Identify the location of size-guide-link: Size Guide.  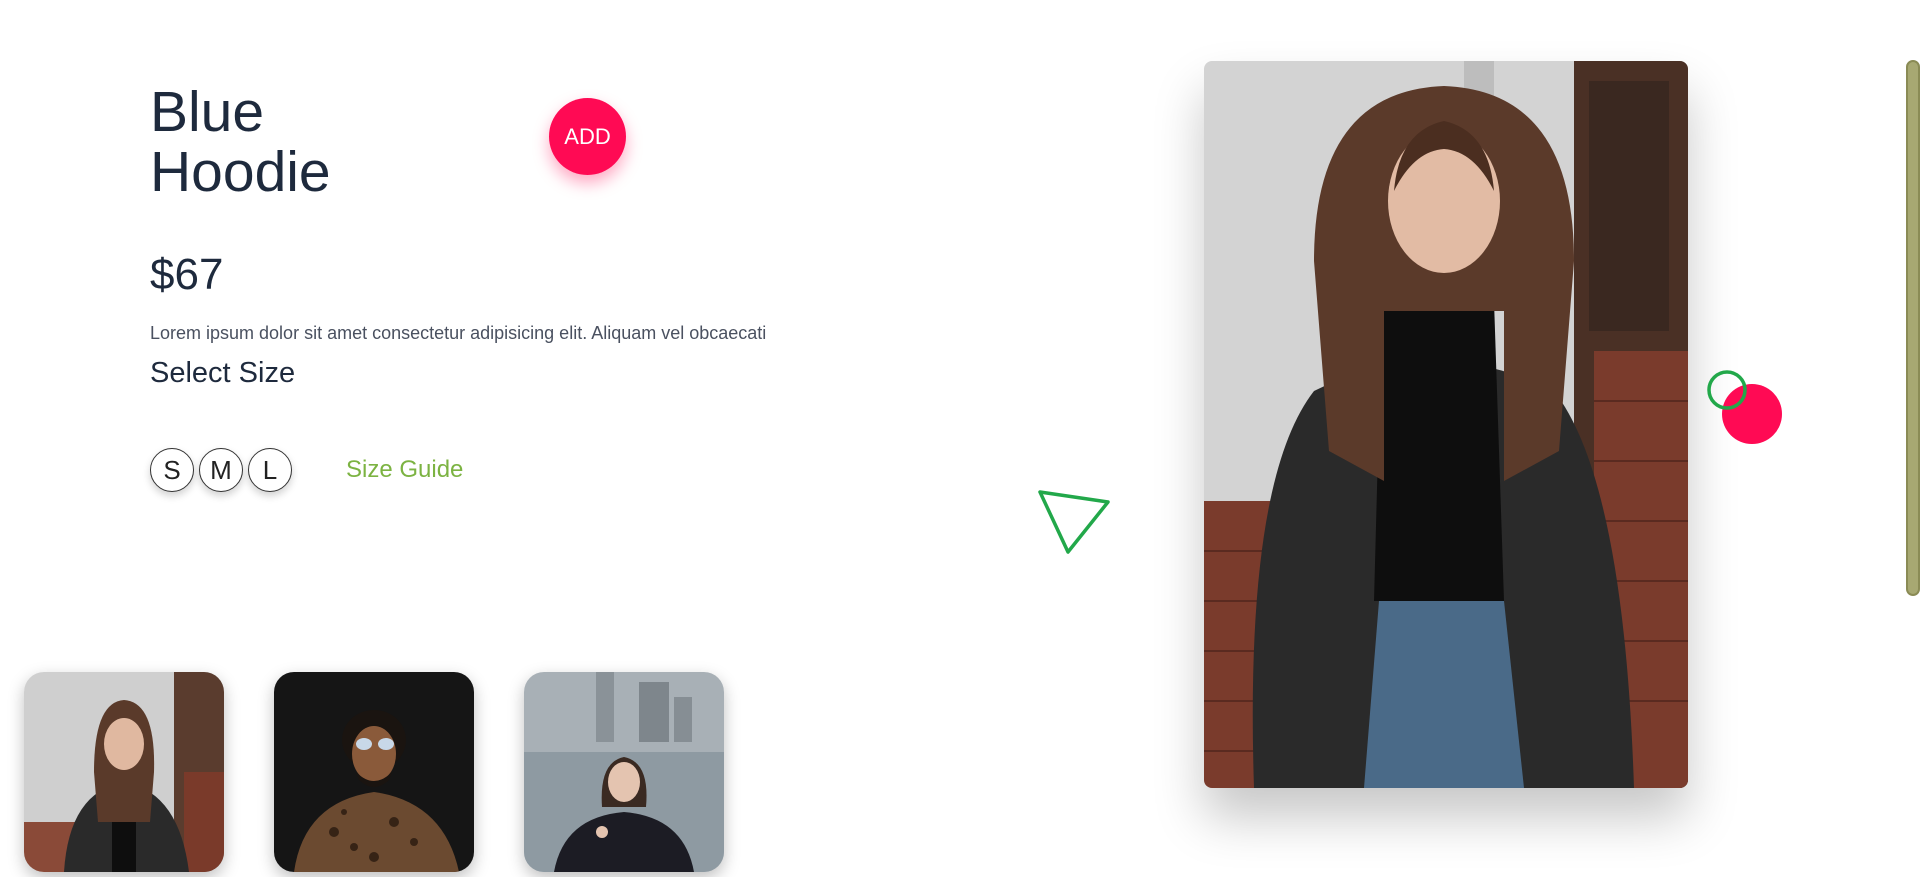
(404, 470).